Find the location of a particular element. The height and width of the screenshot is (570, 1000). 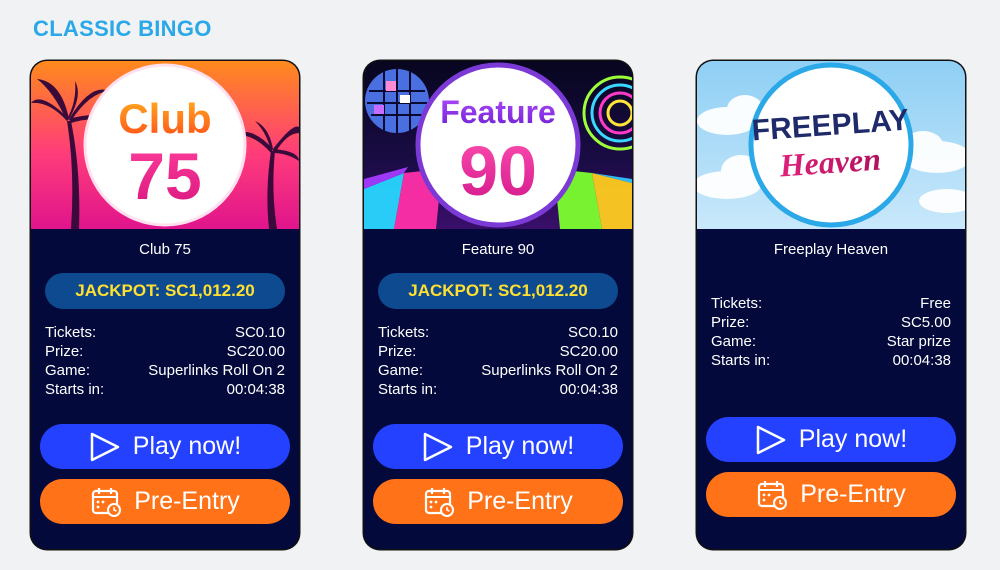

detail-row-game: Game: Star prize is located at coordinates (831, 341).